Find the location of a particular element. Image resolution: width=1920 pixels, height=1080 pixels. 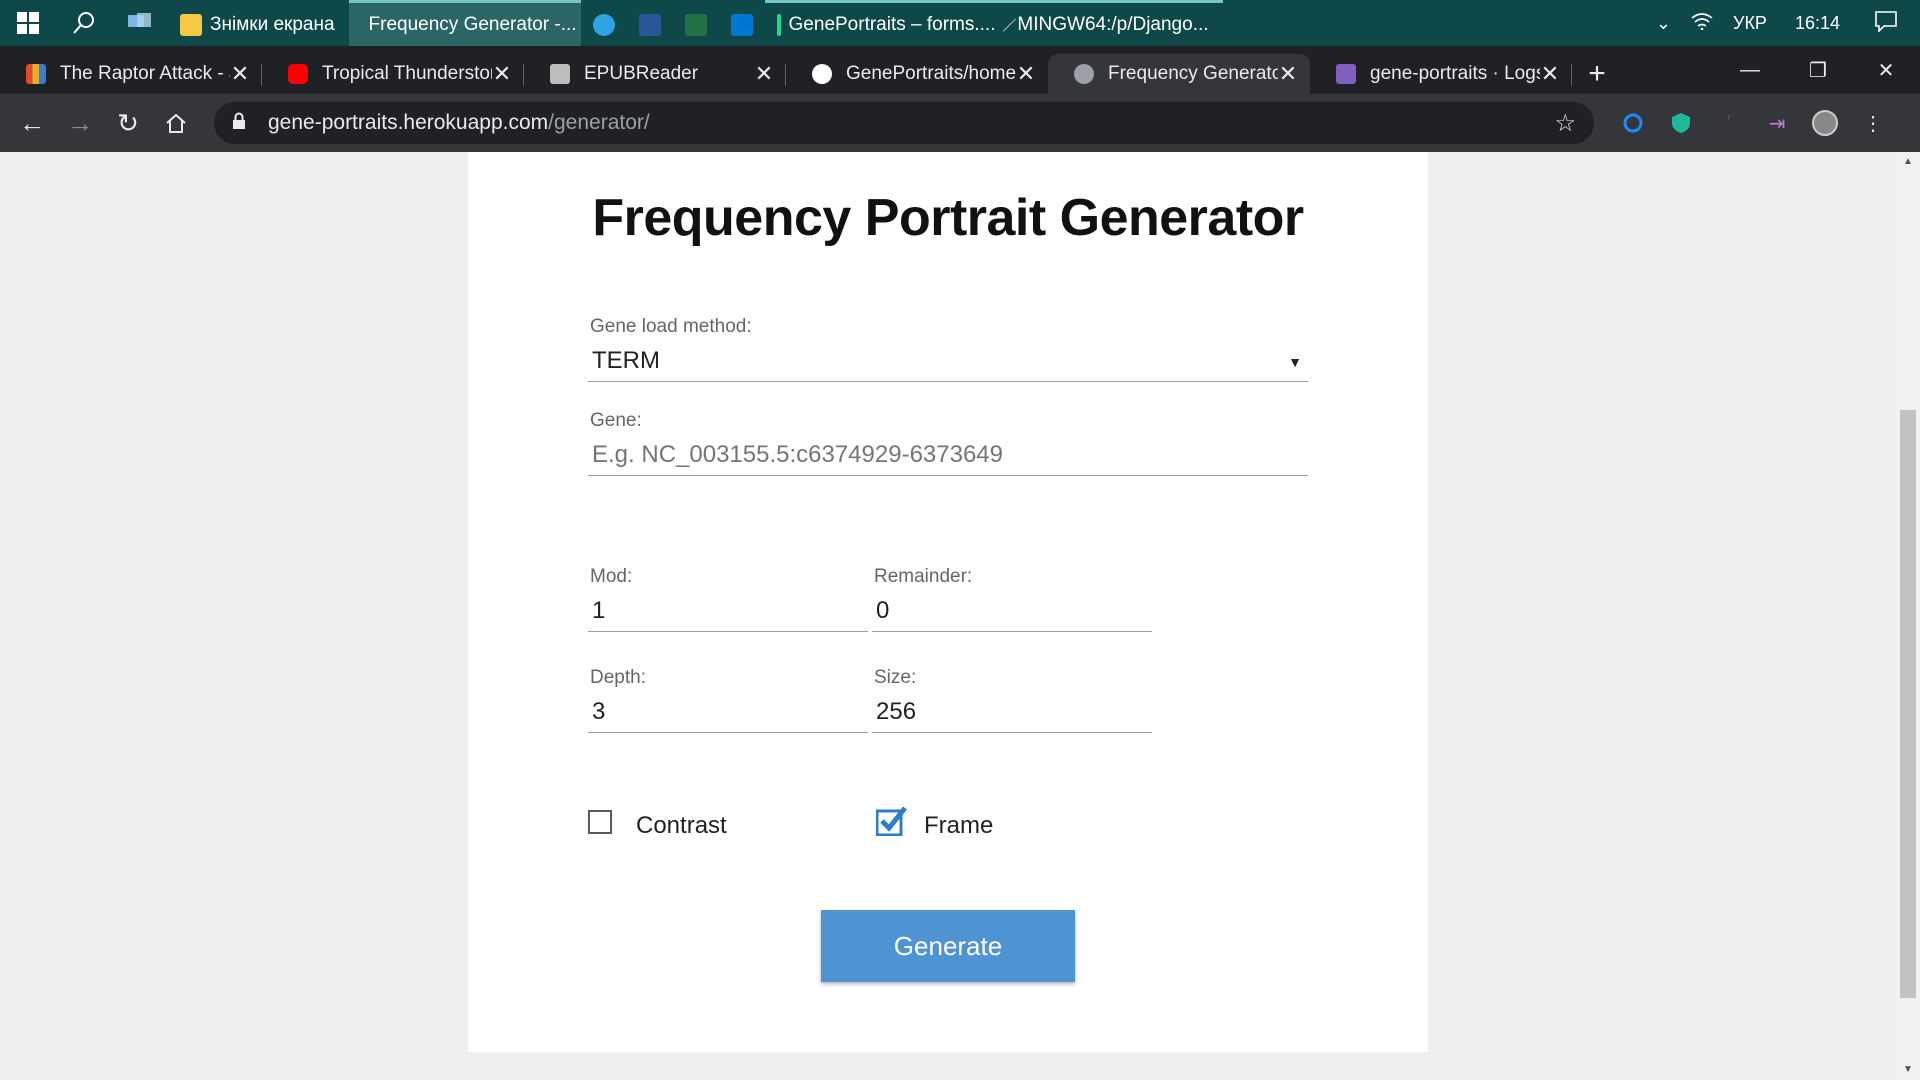

tab-raptor-attack: The Raptor Attack - J ✕ is located at coordinates (131, 74).